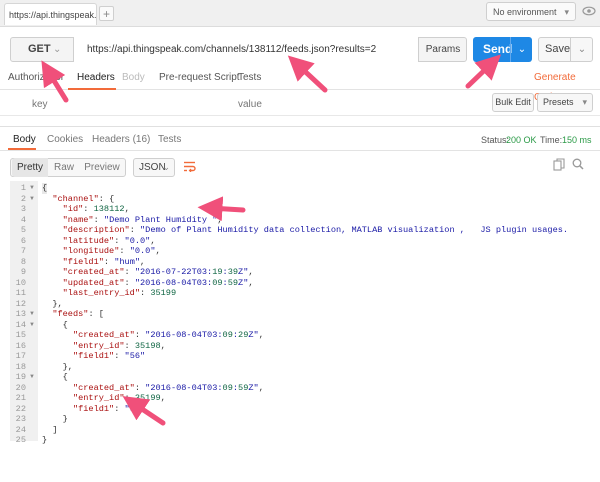  Describe the element at coordinates (35, 78) in the screenshot. I see `tab-authorization: Authorization` at that location.